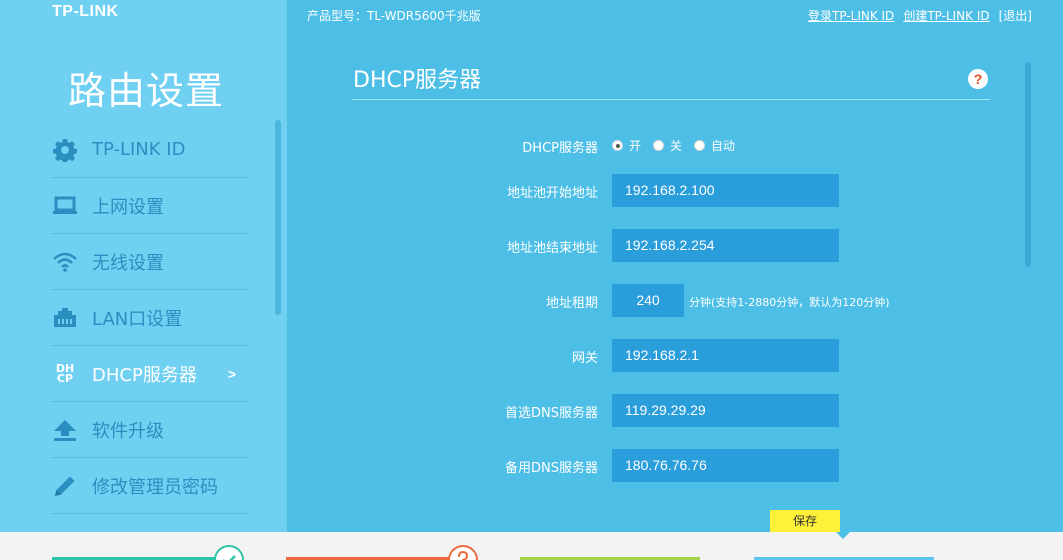  What do you see at coordinates (725, 410) in the screenshot?
I see `primary-dns-input: 119.29.29.29` at bounding box center [725, 410].